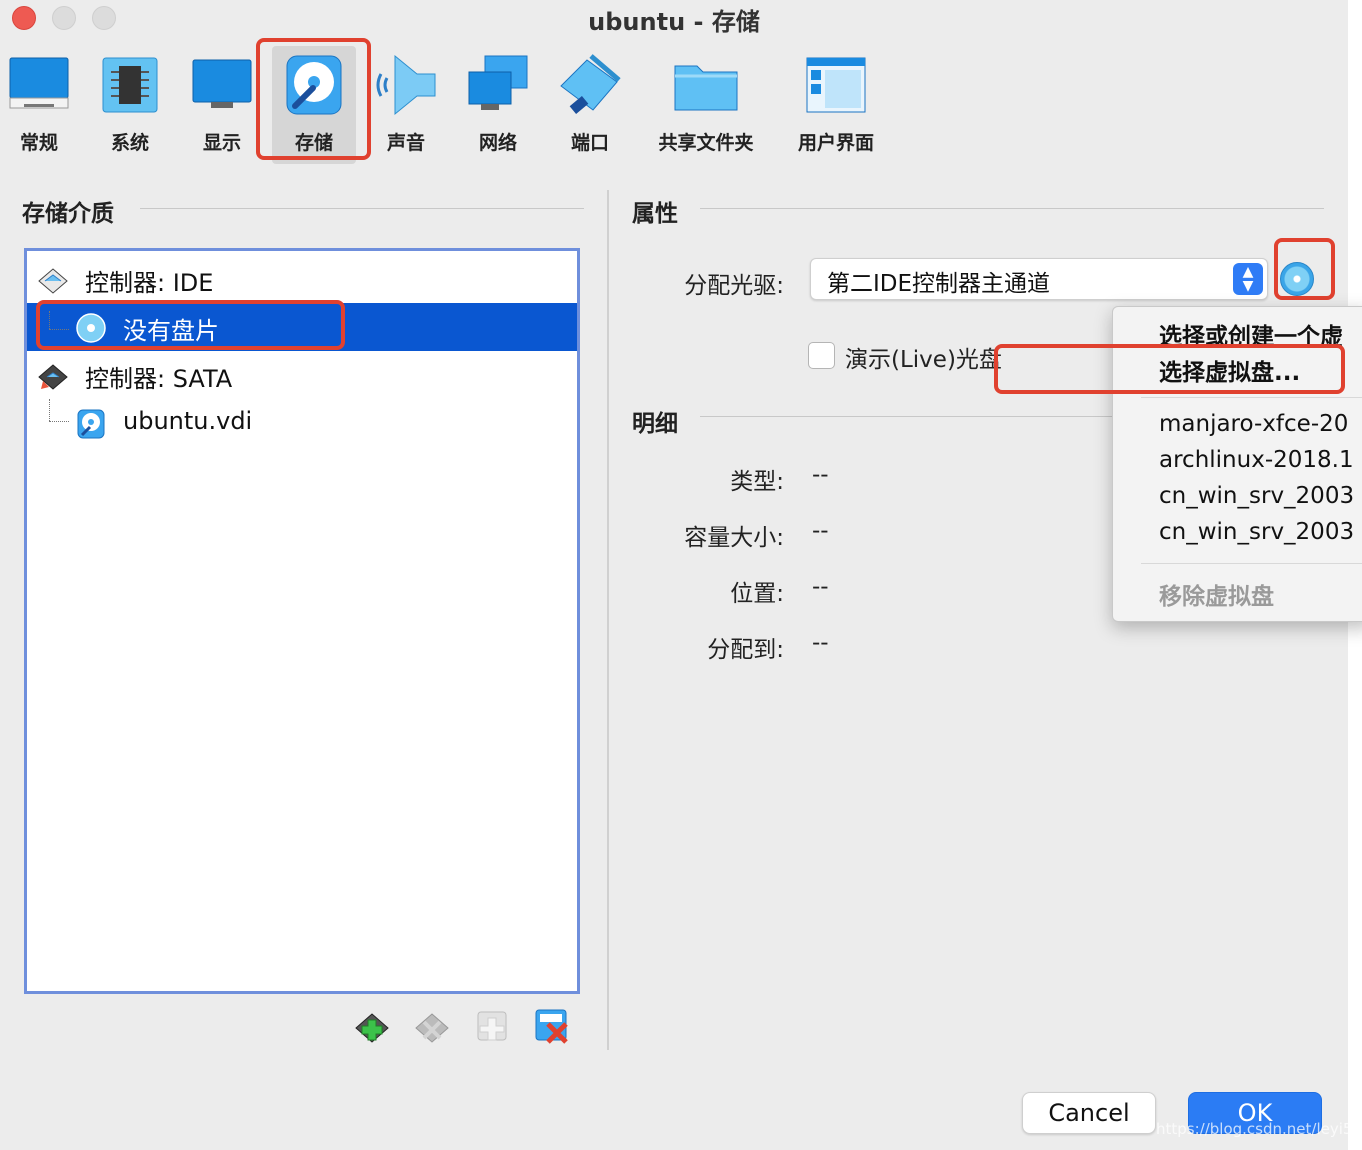 The image size is (1362, 1150). I want to click on menu-item-recent-disc: archlinux-2018.1, so click(1256, 460).